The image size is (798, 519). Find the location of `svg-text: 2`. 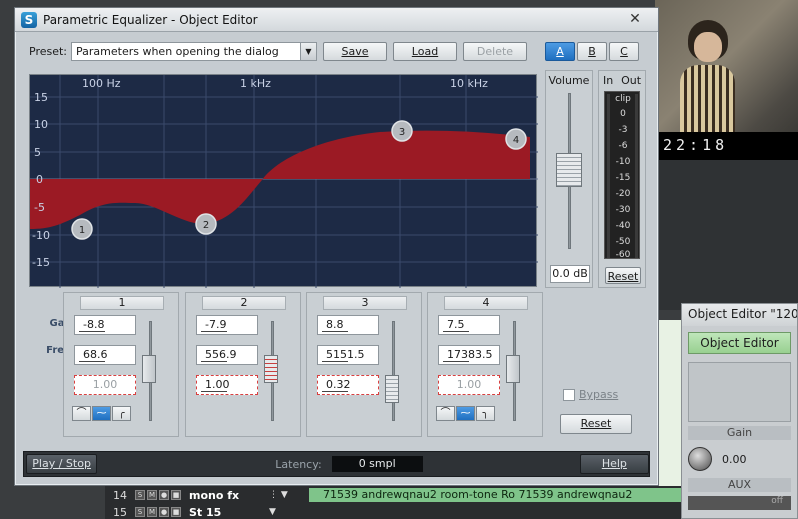

svg-text: 2 is located at coordinates (206, 225).